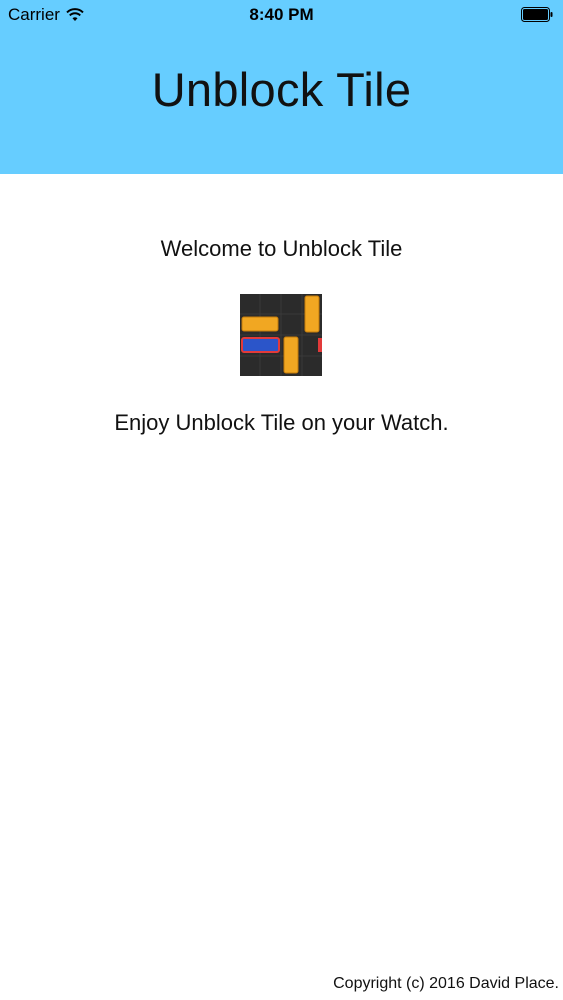 The image size is (563, 1000). I want to click on status-time: 8:40 PM, so click(281, 14).